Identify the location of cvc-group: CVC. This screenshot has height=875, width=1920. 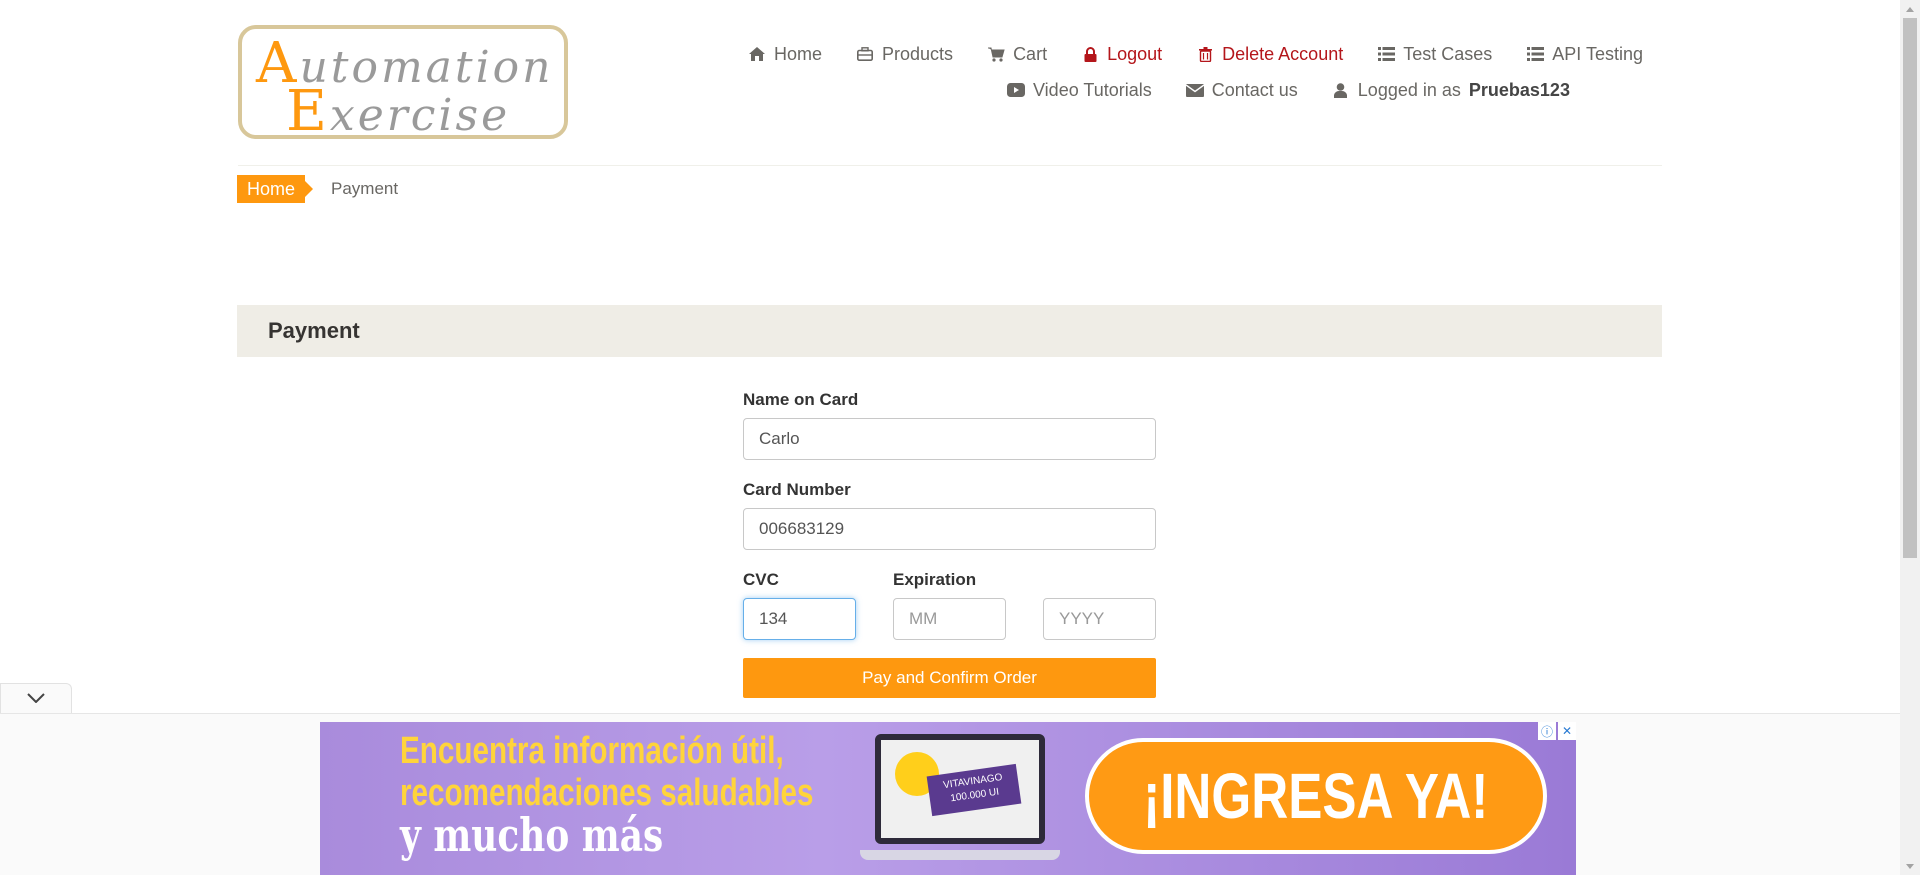
(799, 605).